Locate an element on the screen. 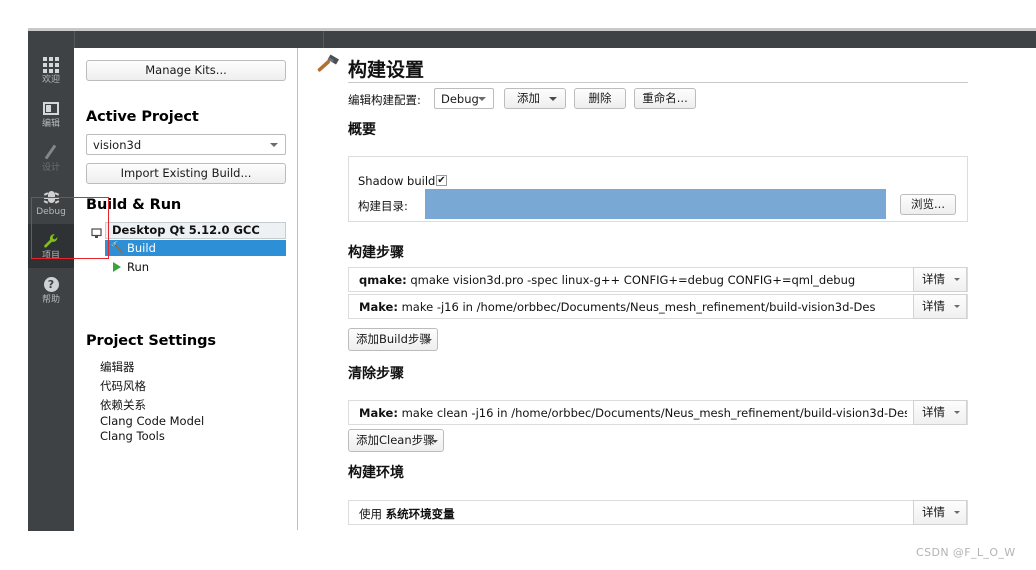 Image resolution: width=1036 pixels, height=570 pixels. sidebar-item-debug: Debug is located at coordinates (51, 202).